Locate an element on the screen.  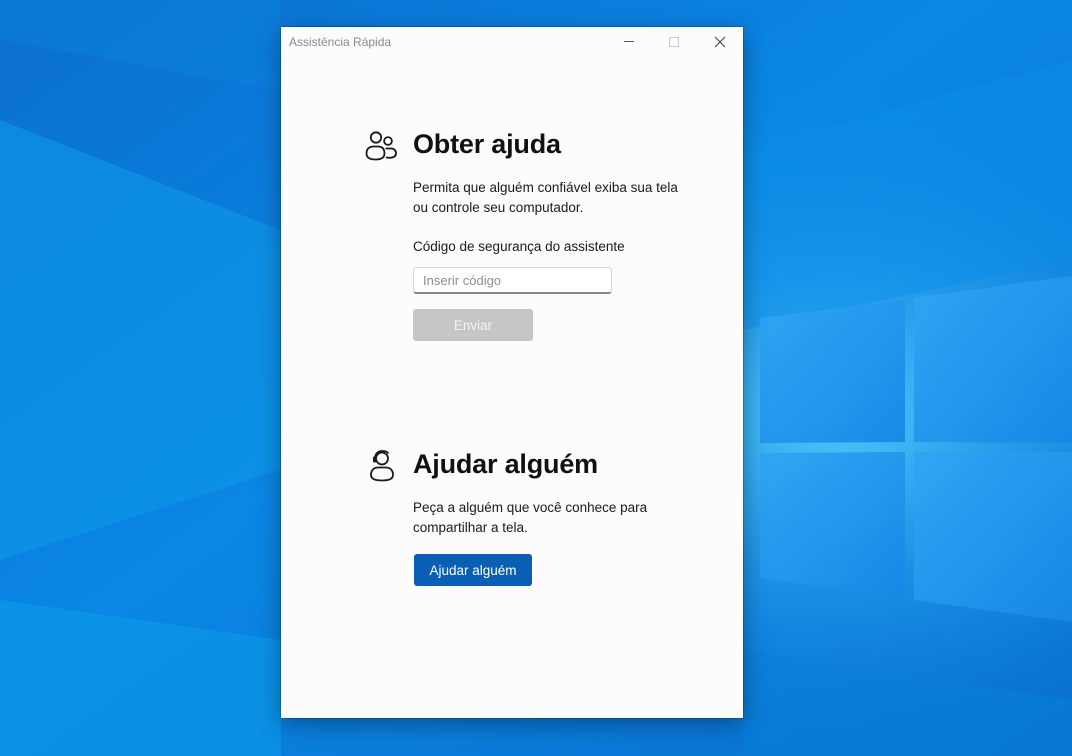
help-someone-title: Ajudar alguém is located at coordinates (505, 464).